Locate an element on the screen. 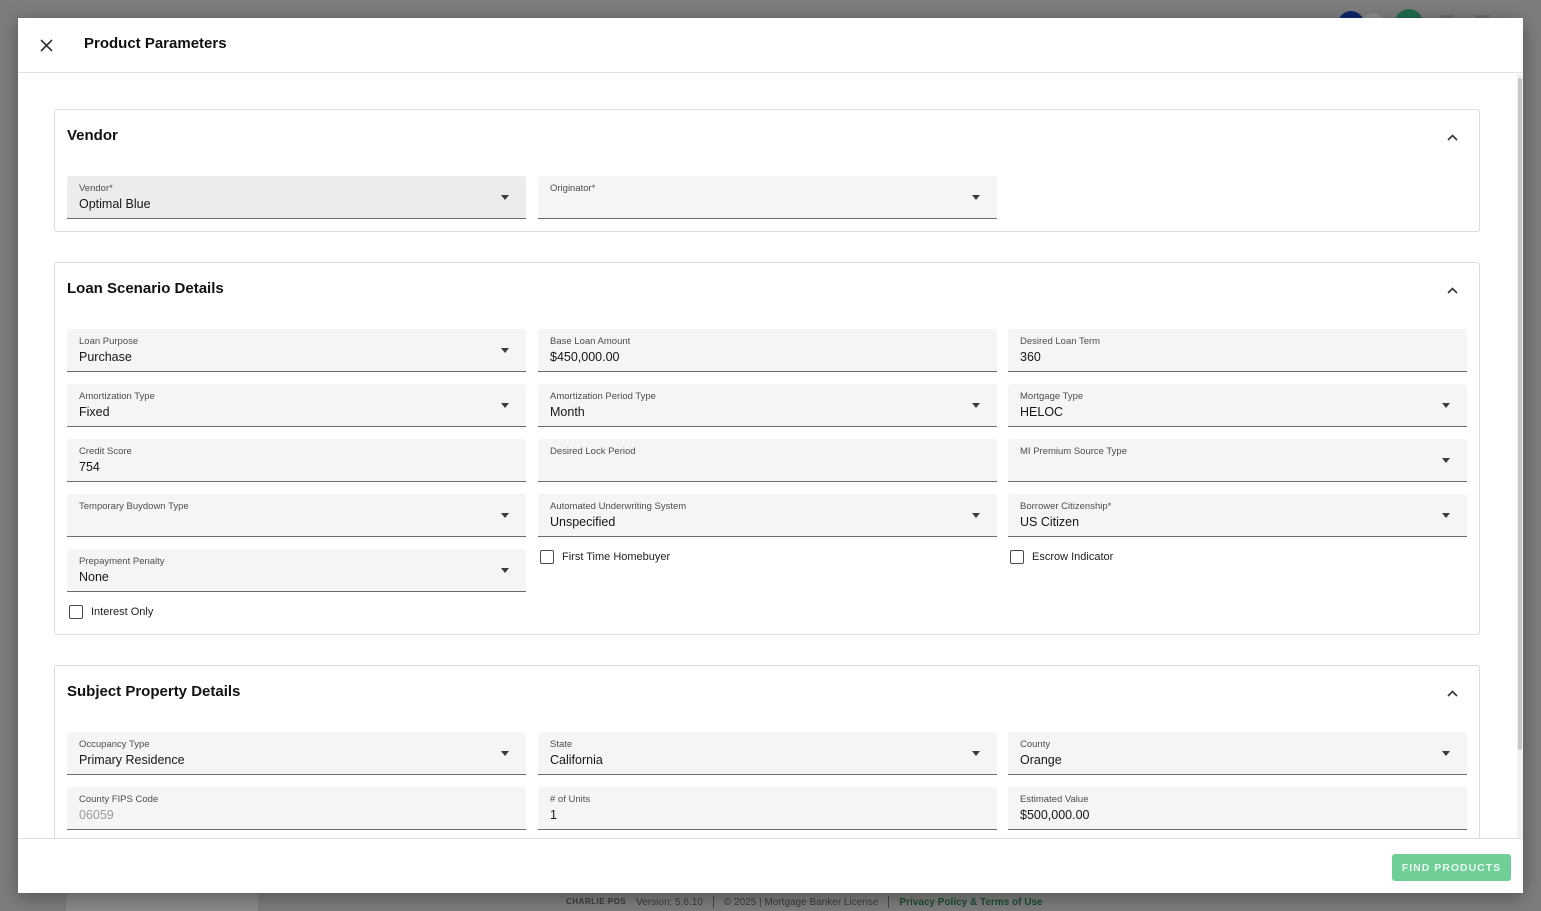 The height and width of the screenshot is (911, 1541). field-label: Borrower Citizenship* is located at coordinates (1066, 506).